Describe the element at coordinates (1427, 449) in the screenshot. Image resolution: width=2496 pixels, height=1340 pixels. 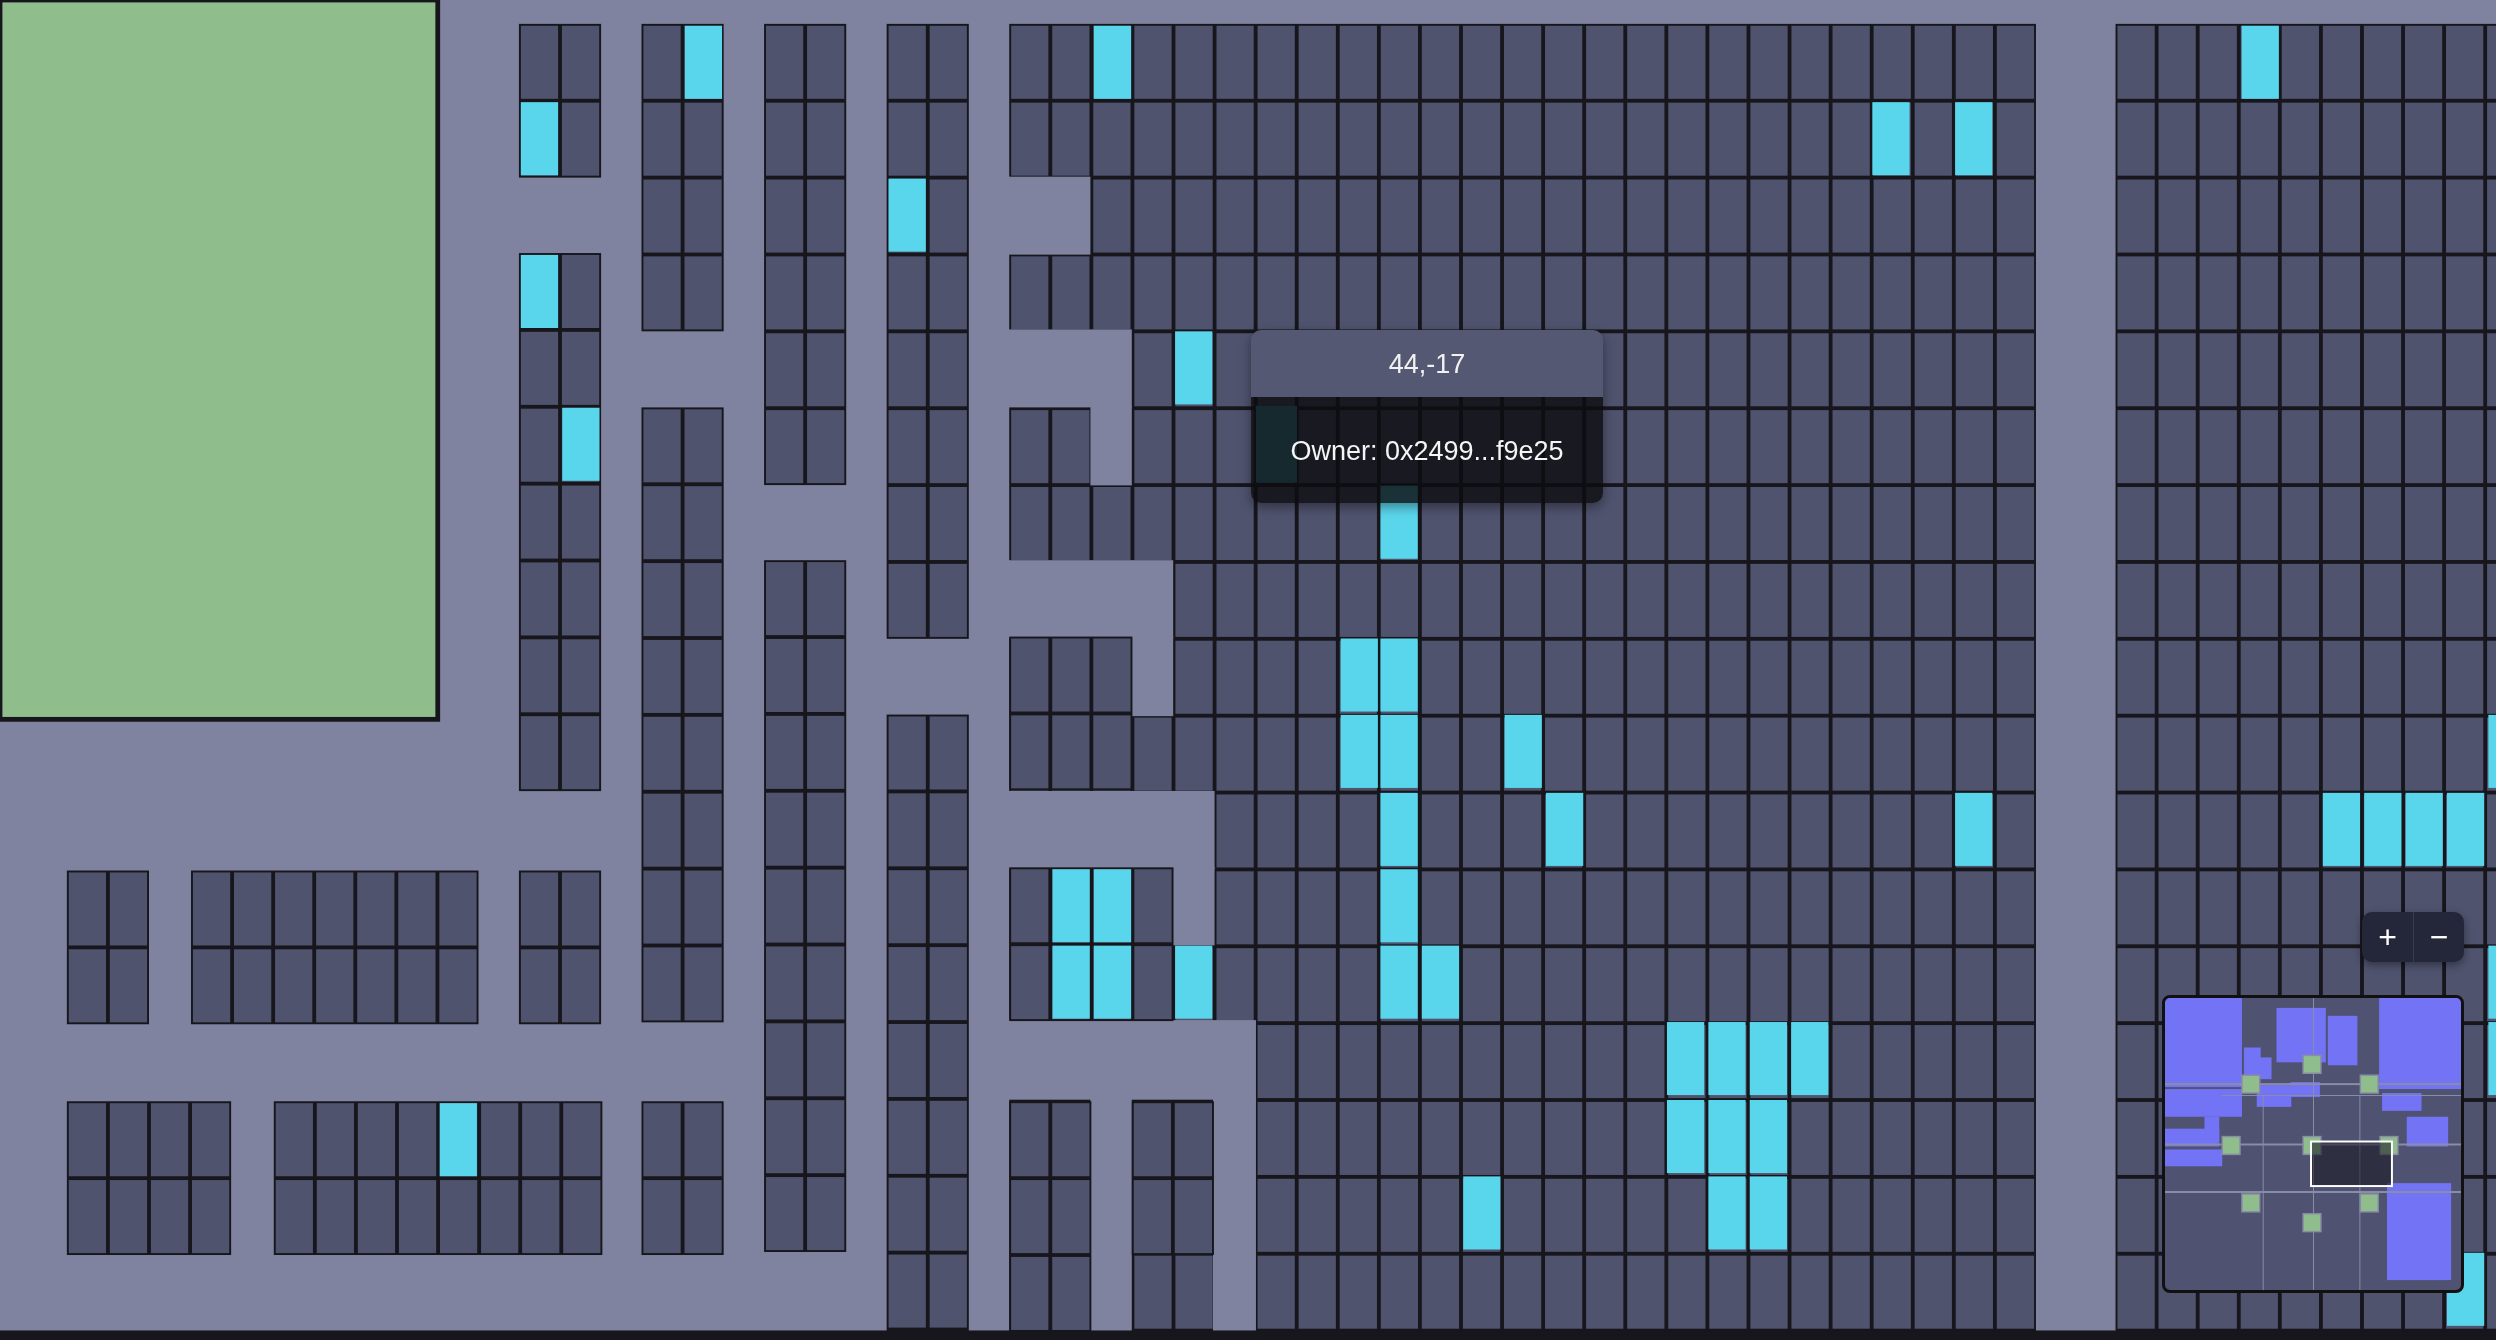
I see `owner-address: Owner: 0x2499...f9e25` at that location.